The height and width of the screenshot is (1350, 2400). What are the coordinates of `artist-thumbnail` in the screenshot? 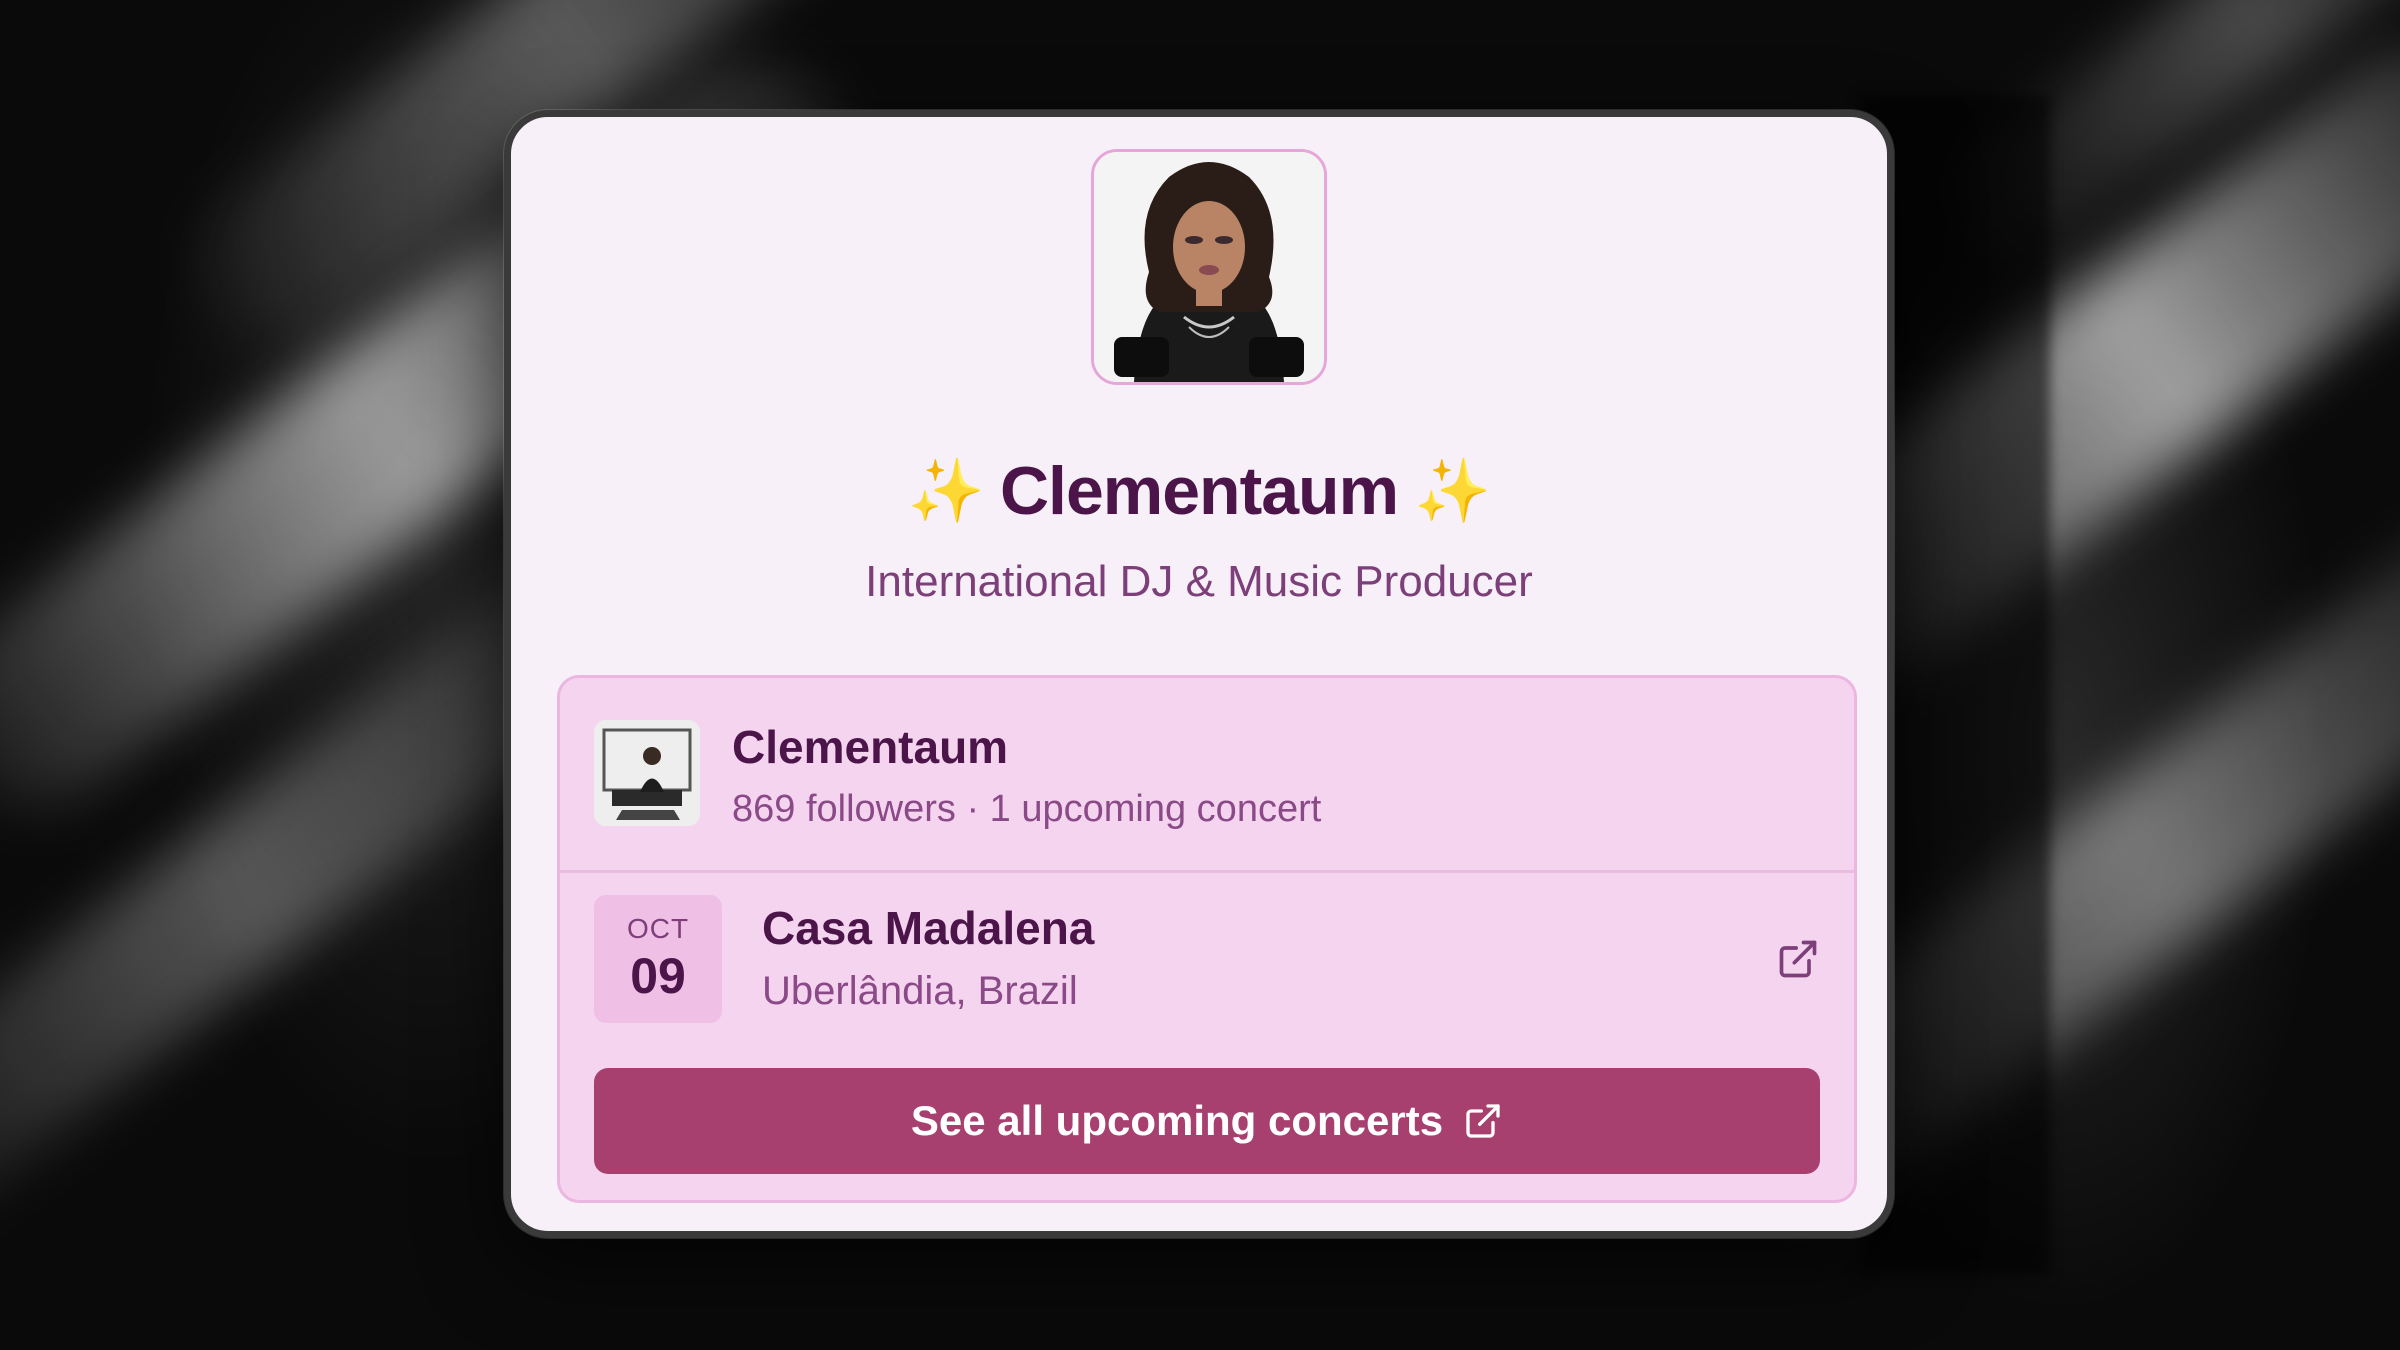 It's located at (647, 773).